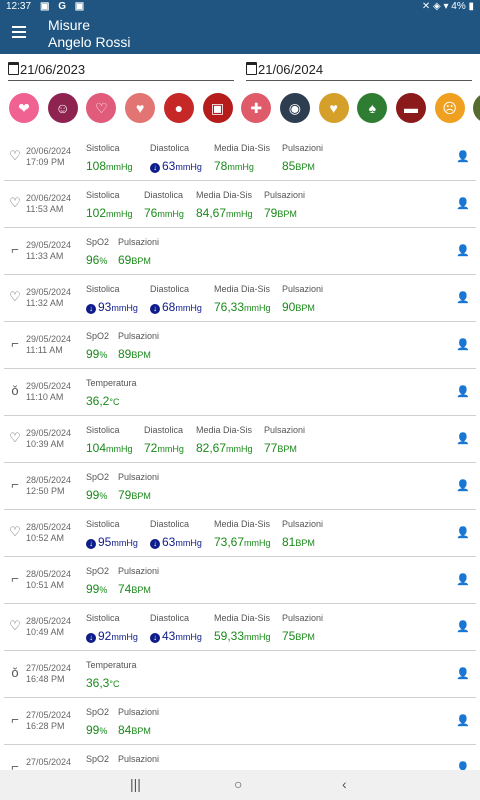 The height and width of the screenshot is (800, 480). I want to click on value-number: 36,3, so click(98, 683).